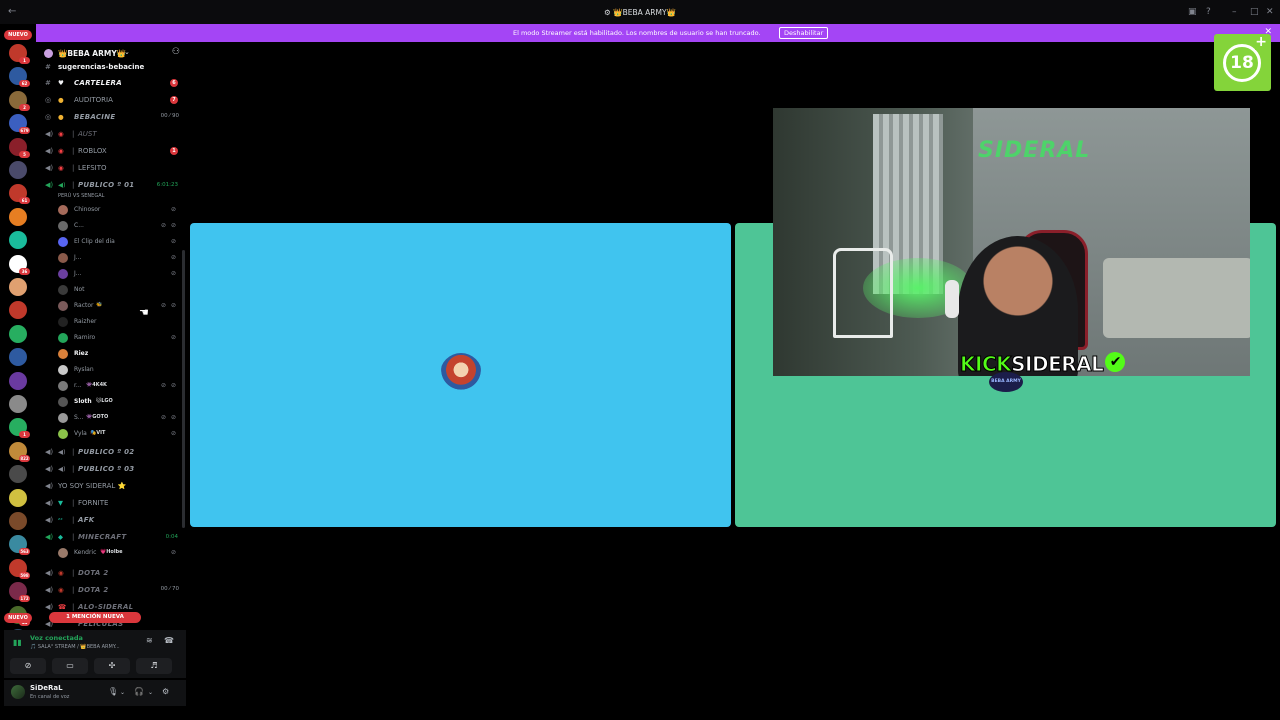 This screenshot has width=1280, height=720. What do you see at coordinates (167, 185) in the screenshot?
I see `voice-timer: 6:01:23` at bounding box center [167, 185].